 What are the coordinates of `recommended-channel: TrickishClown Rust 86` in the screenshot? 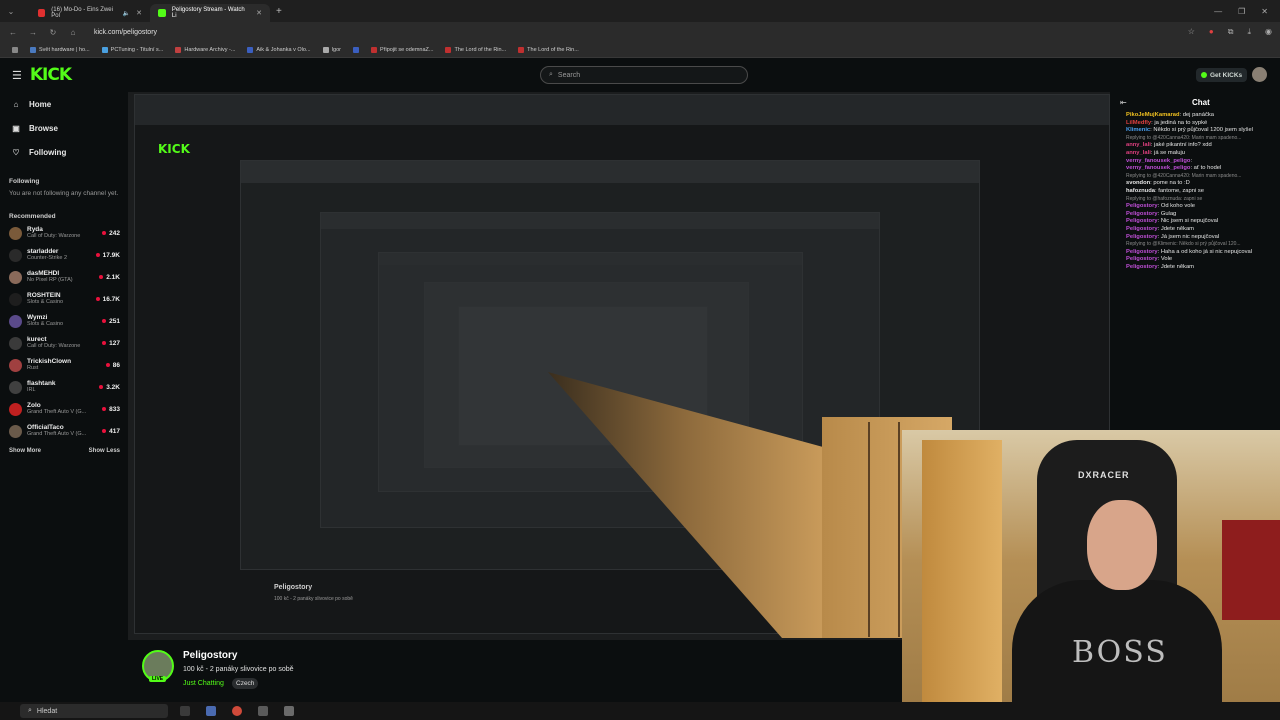 It's located at (64, 365).